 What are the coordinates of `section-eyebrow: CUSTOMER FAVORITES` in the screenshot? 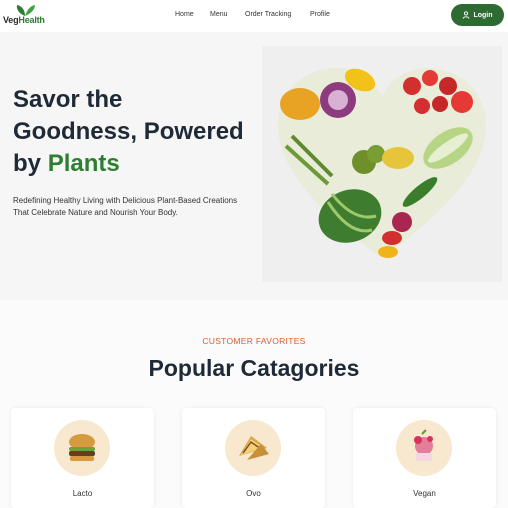 It's located at (254, 341).